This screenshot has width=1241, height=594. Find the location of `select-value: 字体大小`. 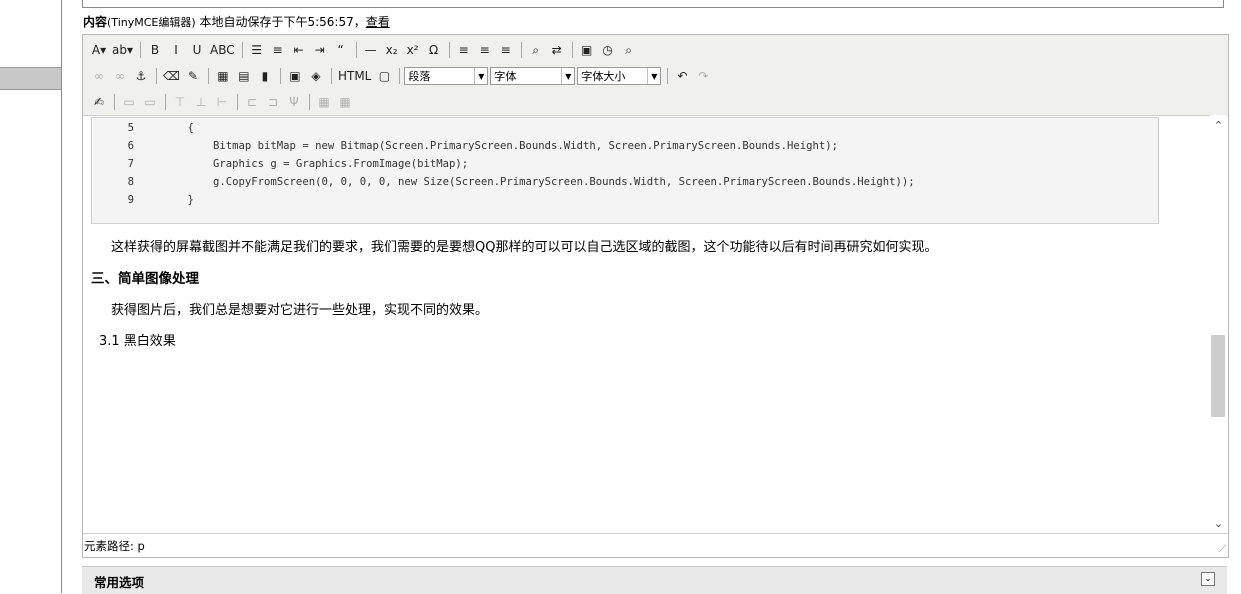

select-value: 字体大小 is located at coordinates (603, 76).